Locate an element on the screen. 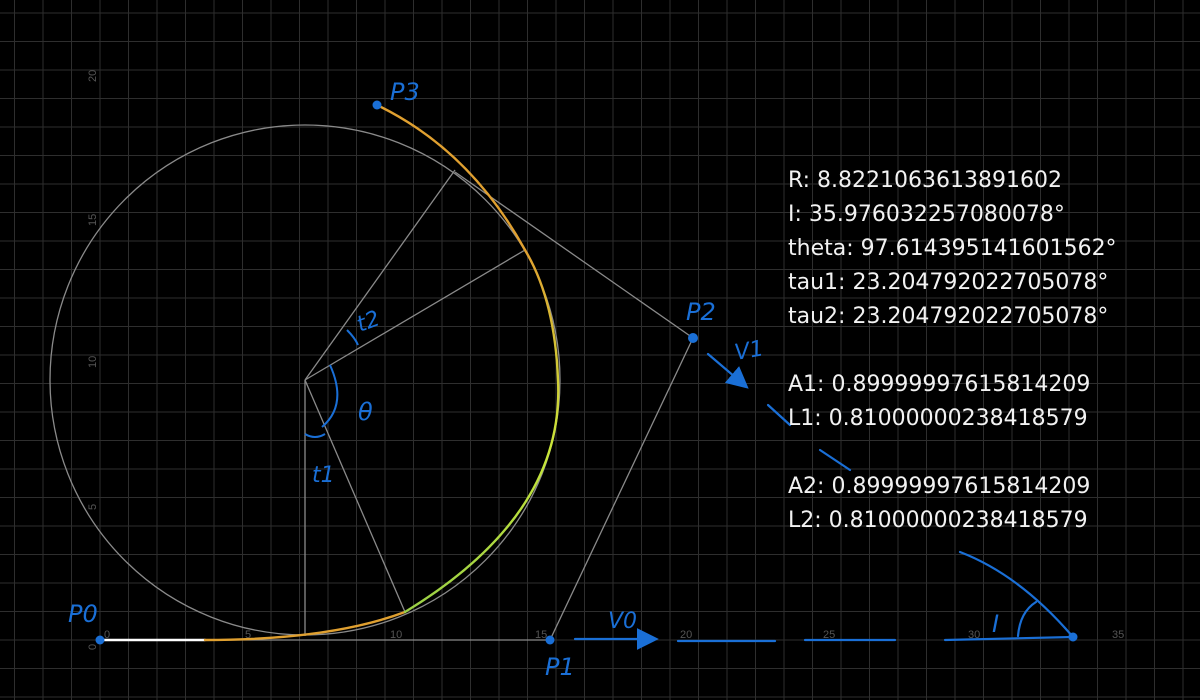 This screenshot has height=700, width=1200. label-p3: P3 is located at coordinates (405, 92).